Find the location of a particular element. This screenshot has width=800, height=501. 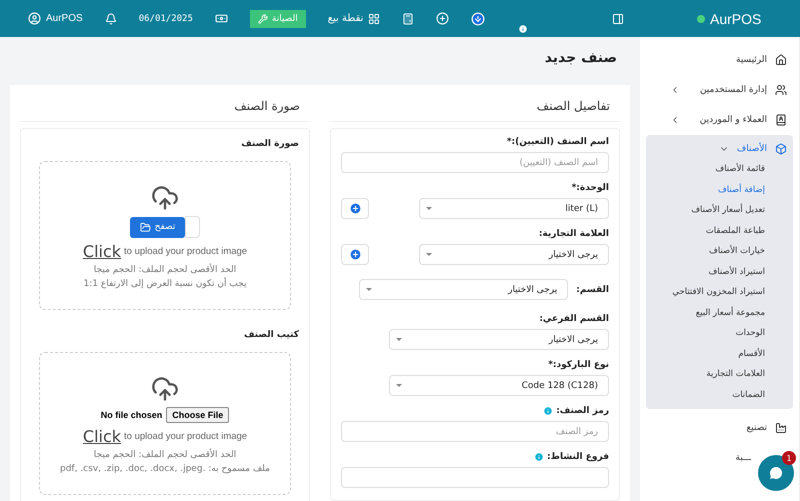

sidebar-item: العملاء و الموردين is located at coordinates (728, 120).